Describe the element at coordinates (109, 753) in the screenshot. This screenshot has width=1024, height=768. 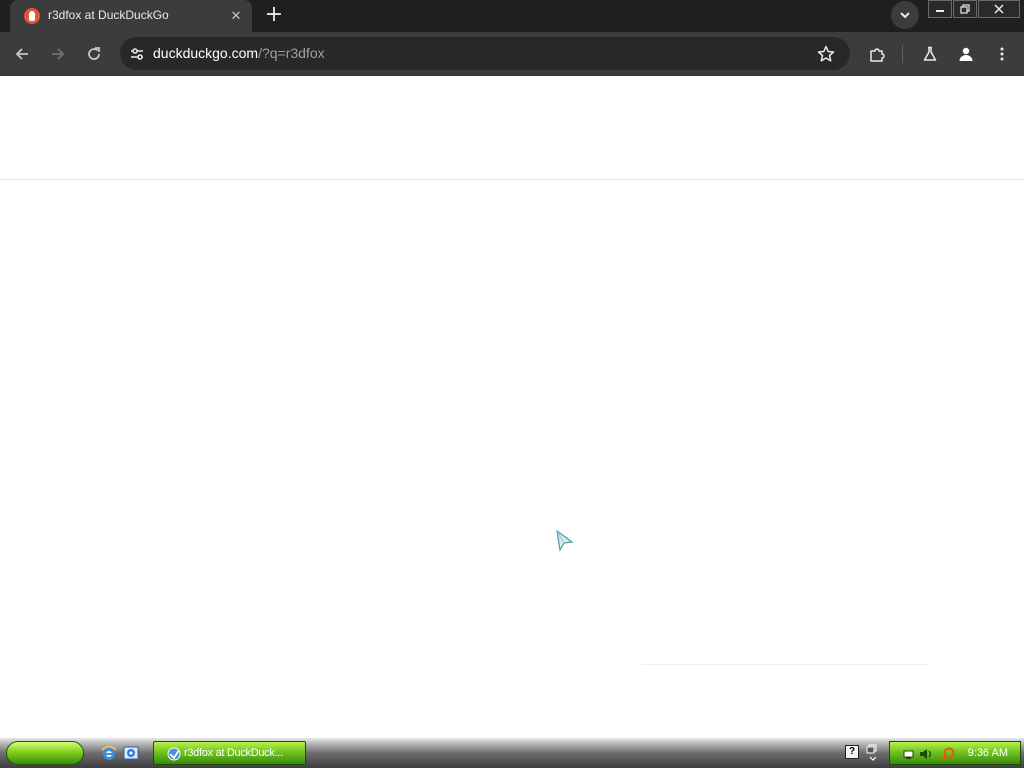
I see `internet-explorer-icon` at that location.